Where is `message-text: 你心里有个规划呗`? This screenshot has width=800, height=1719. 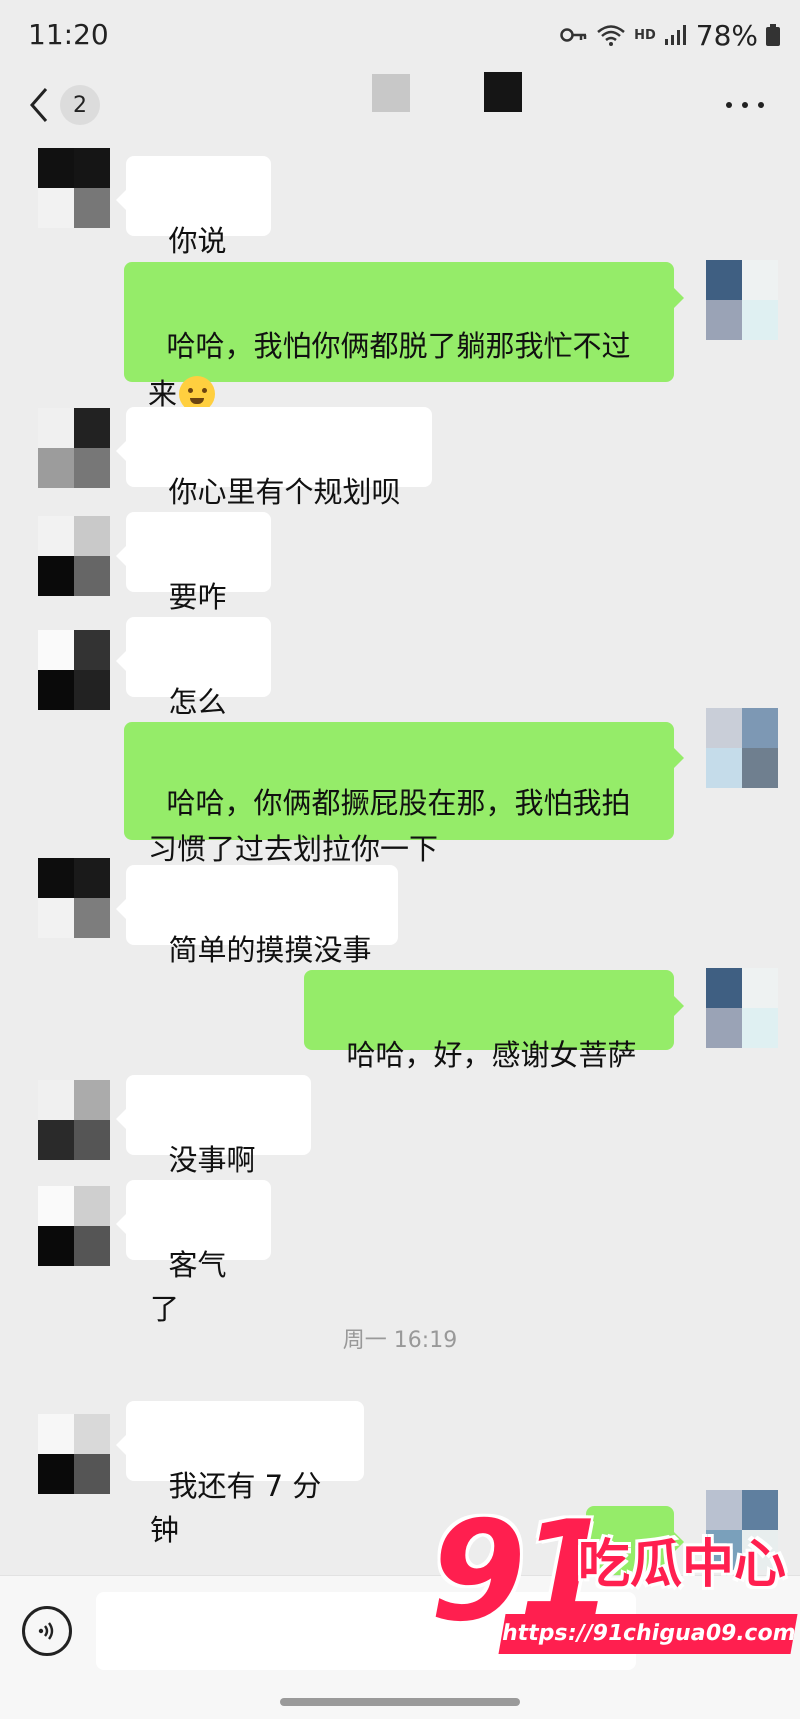
message-text: 你心里有个规划呗 is located at coordinates (284, 492).